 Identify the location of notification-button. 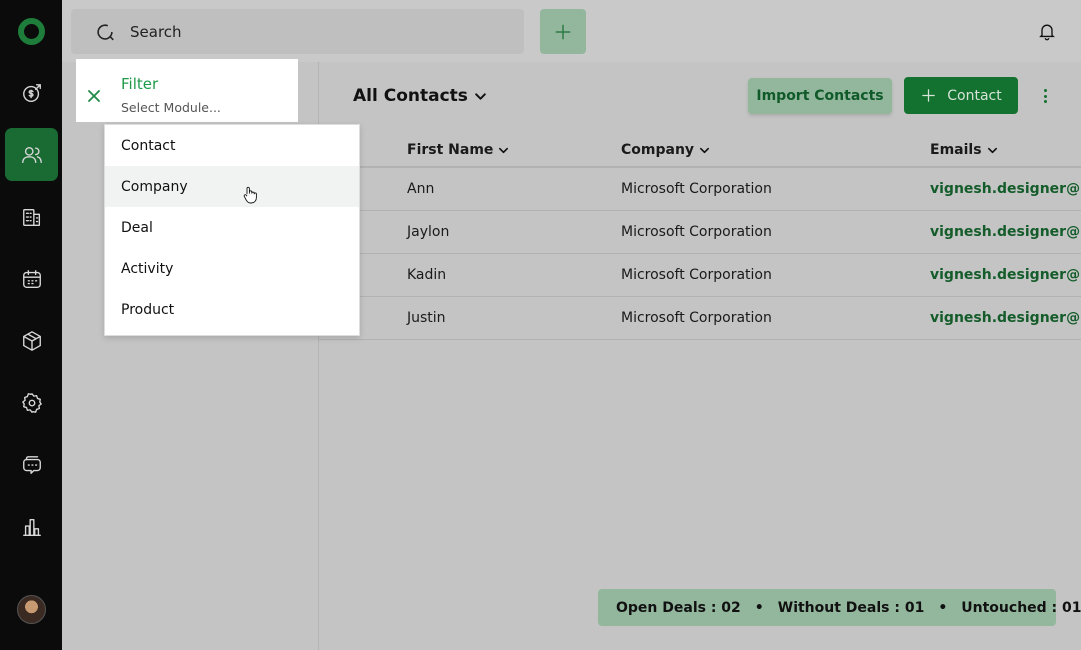
(1047, 31).